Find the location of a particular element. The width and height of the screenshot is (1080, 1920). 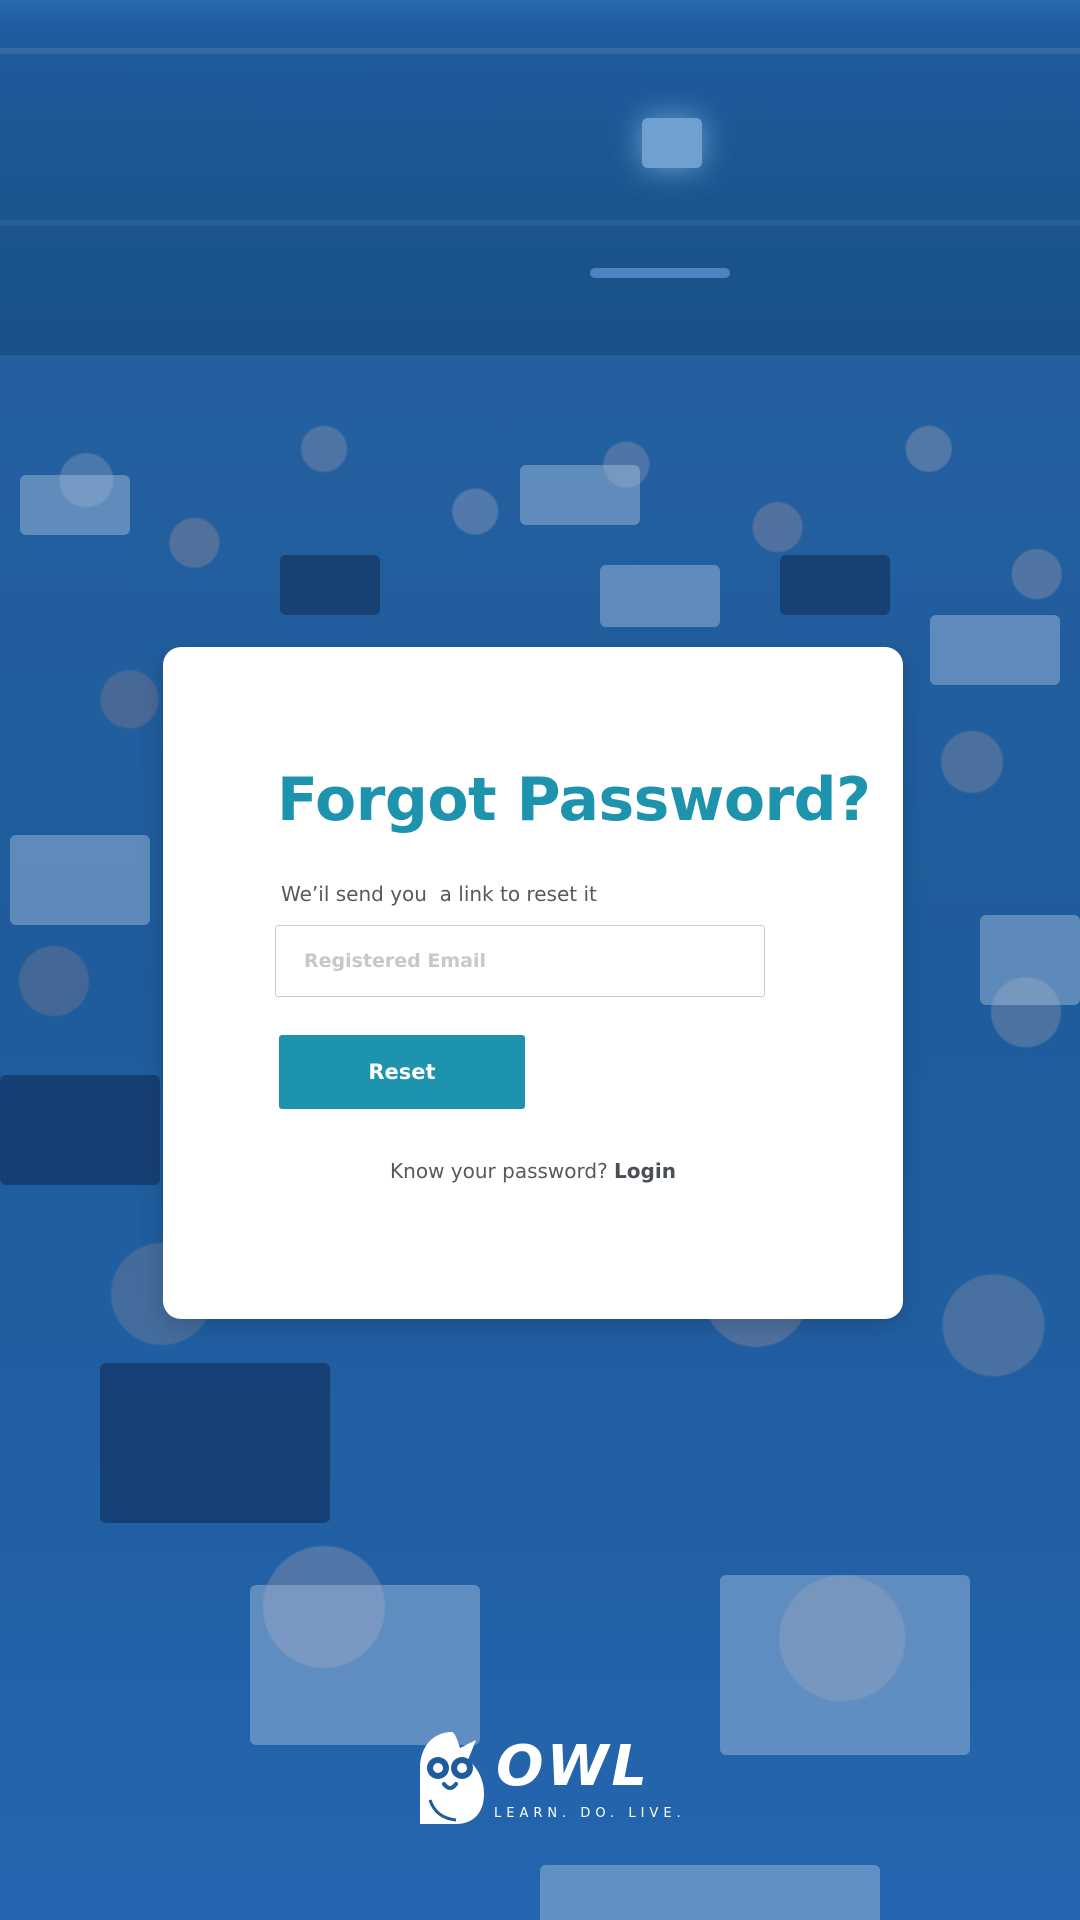

ceiling-light is located at coordinates (672, 143).